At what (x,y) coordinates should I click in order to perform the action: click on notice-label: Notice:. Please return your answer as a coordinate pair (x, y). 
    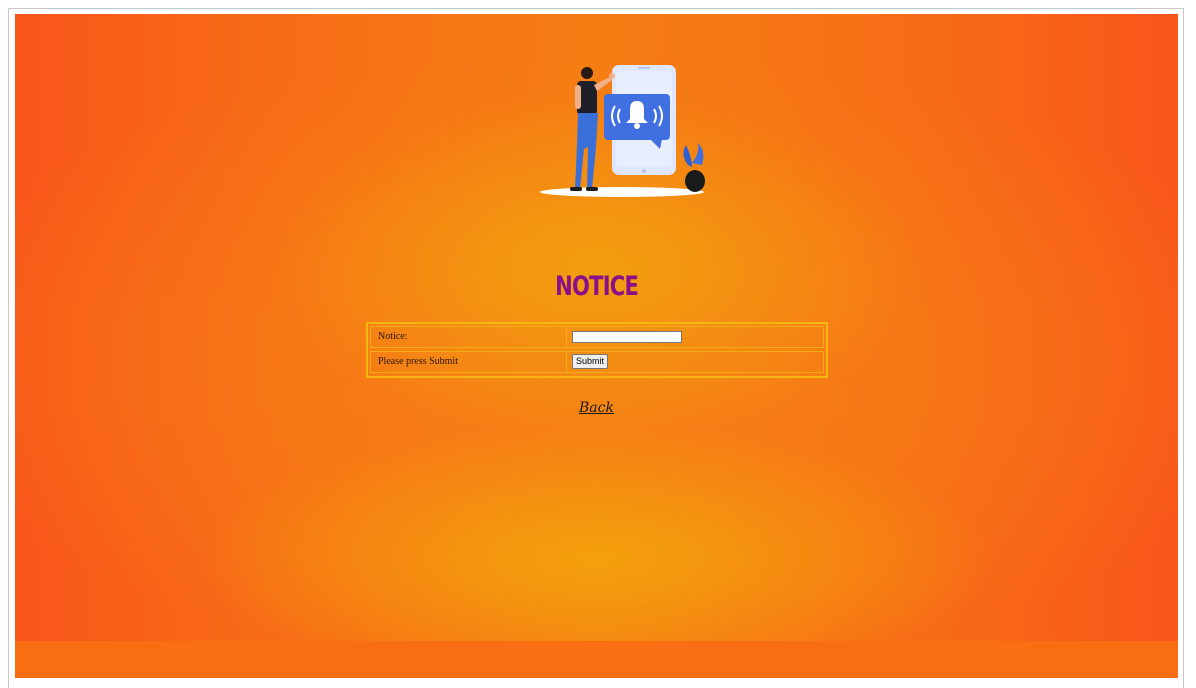
    Looking at the image, I should click on (469, 337).